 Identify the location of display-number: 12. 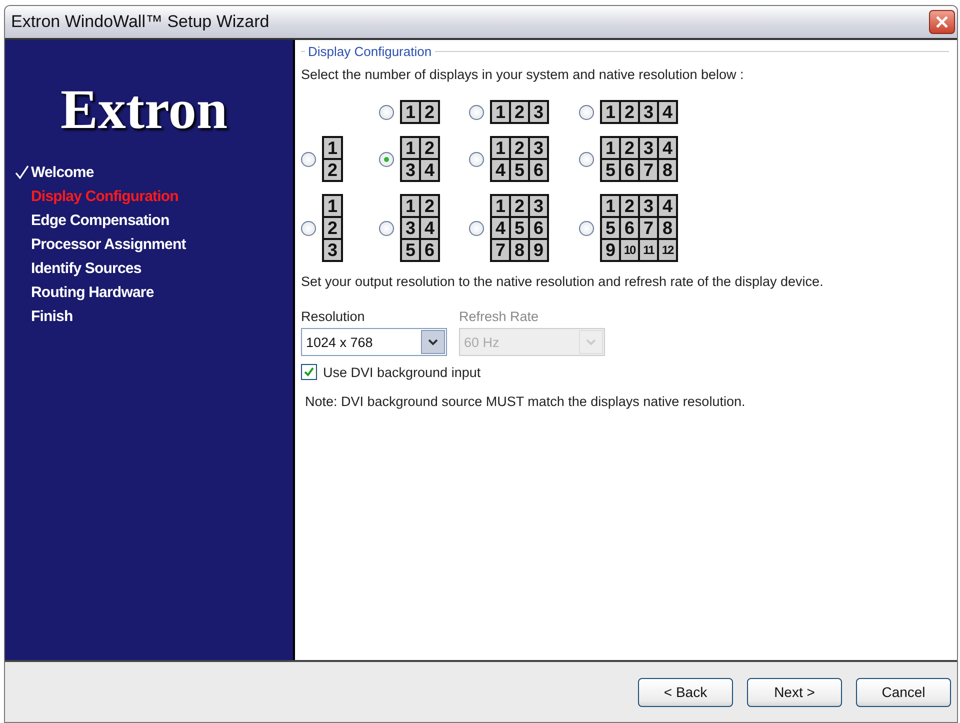
(667, 250).